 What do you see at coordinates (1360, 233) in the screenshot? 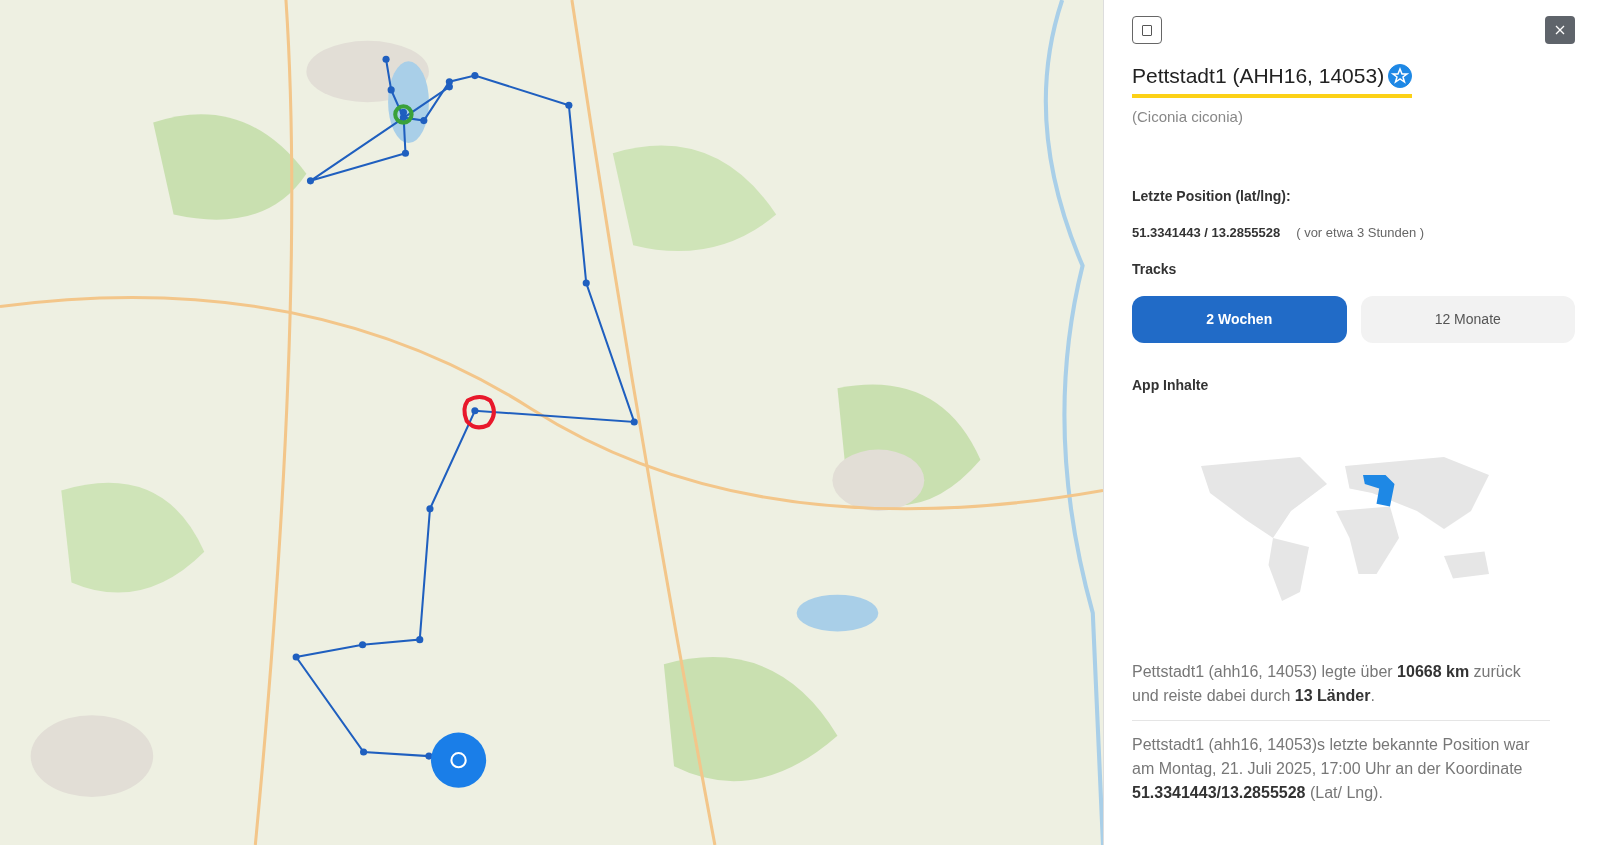
I see `time-ago: ( vor etwa 3 Stunden )` at bounding box center [1360, 233].